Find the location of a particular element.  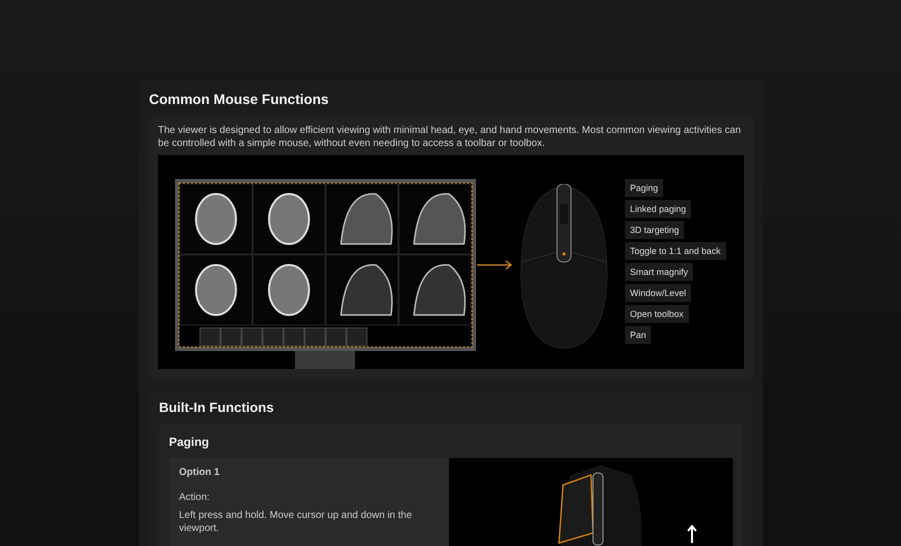

function-label: Window/Level is located at coordinates (658, 293).